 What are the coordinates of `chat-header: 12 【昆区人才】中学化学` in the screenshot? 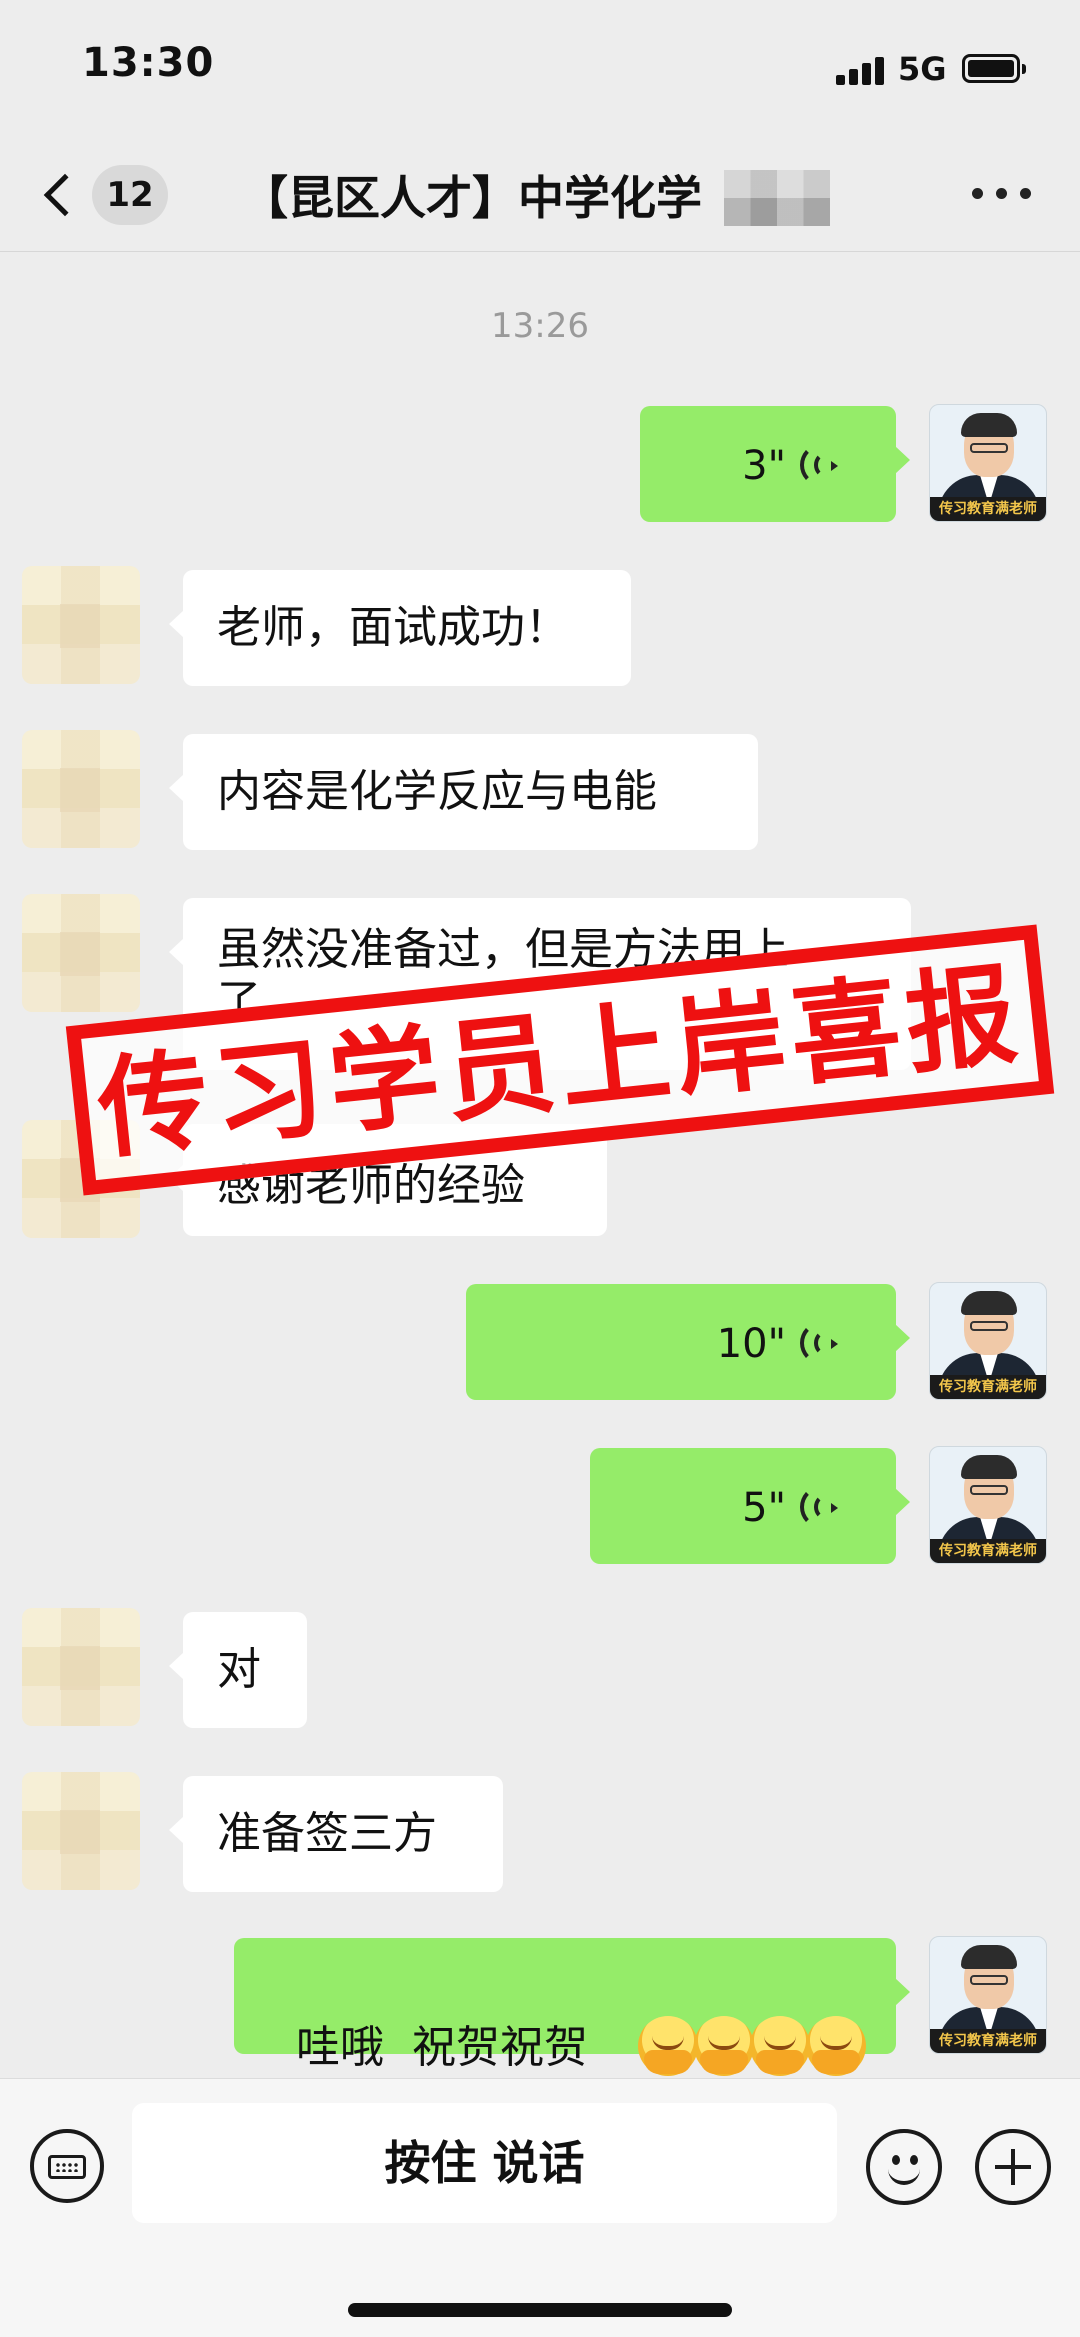 It's located at (540, 196).